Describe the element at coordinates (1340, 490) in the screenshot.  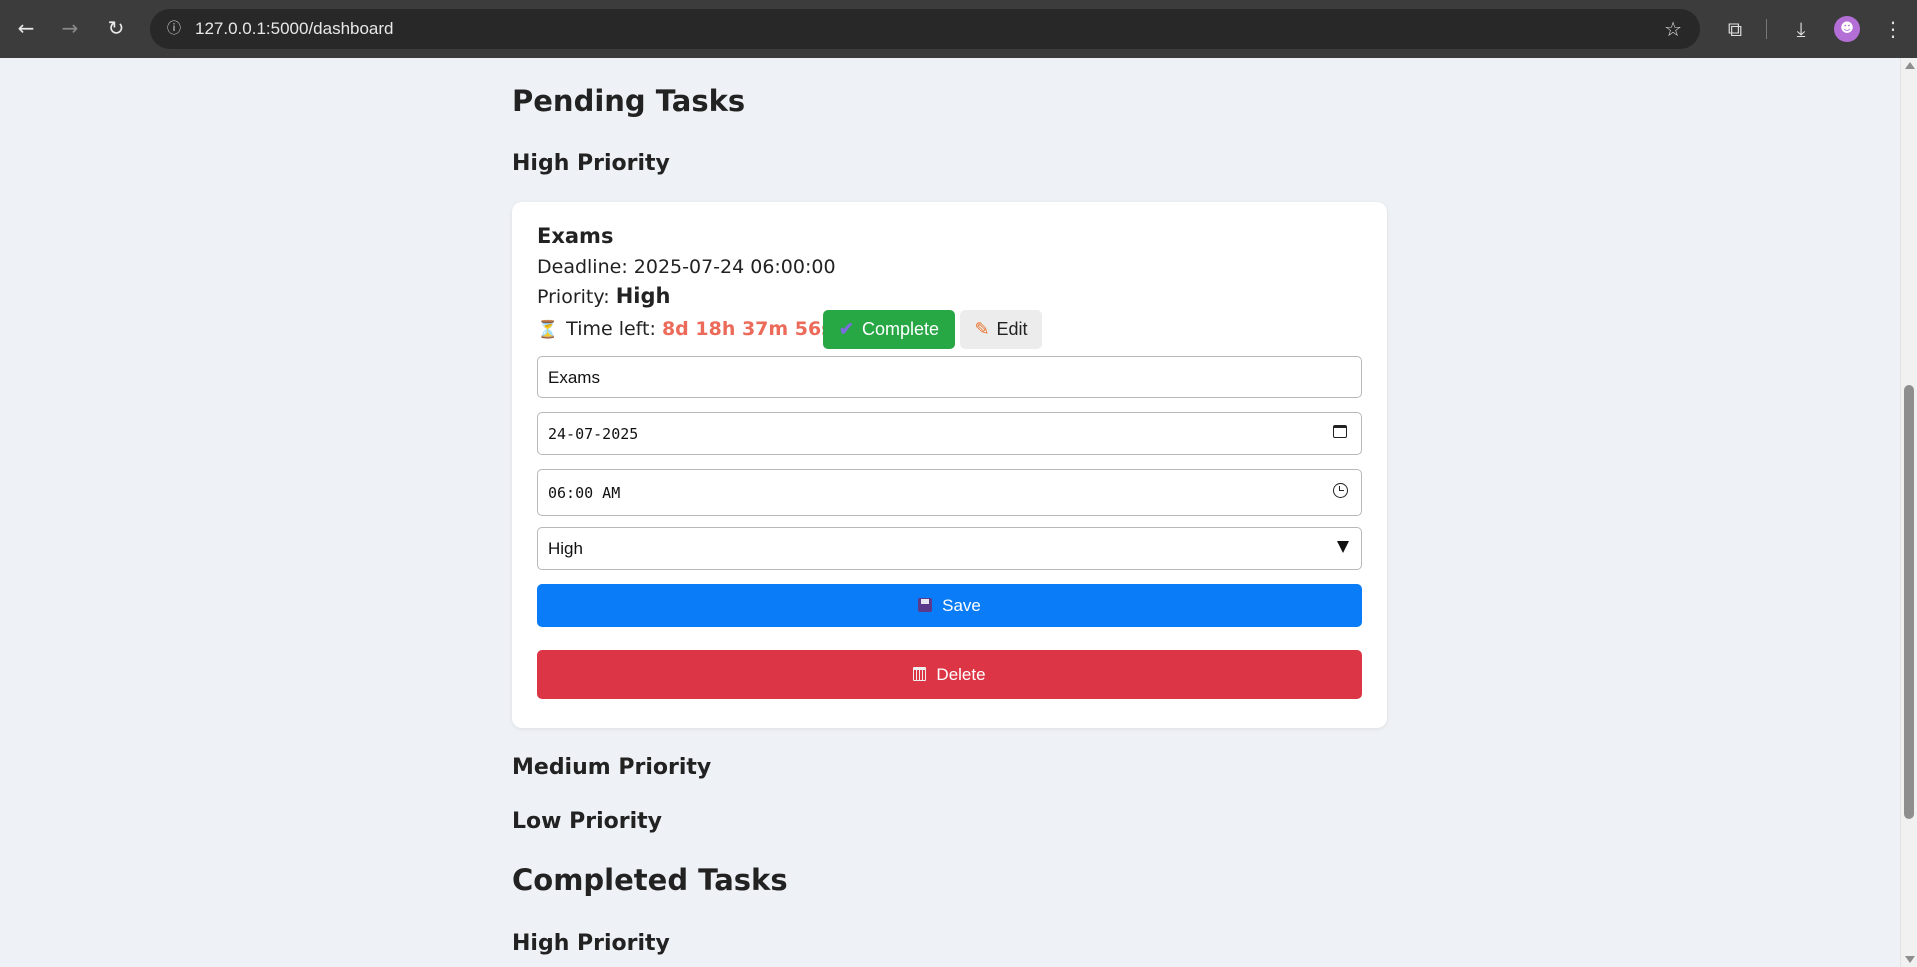
I see `clock-icon` at that location.